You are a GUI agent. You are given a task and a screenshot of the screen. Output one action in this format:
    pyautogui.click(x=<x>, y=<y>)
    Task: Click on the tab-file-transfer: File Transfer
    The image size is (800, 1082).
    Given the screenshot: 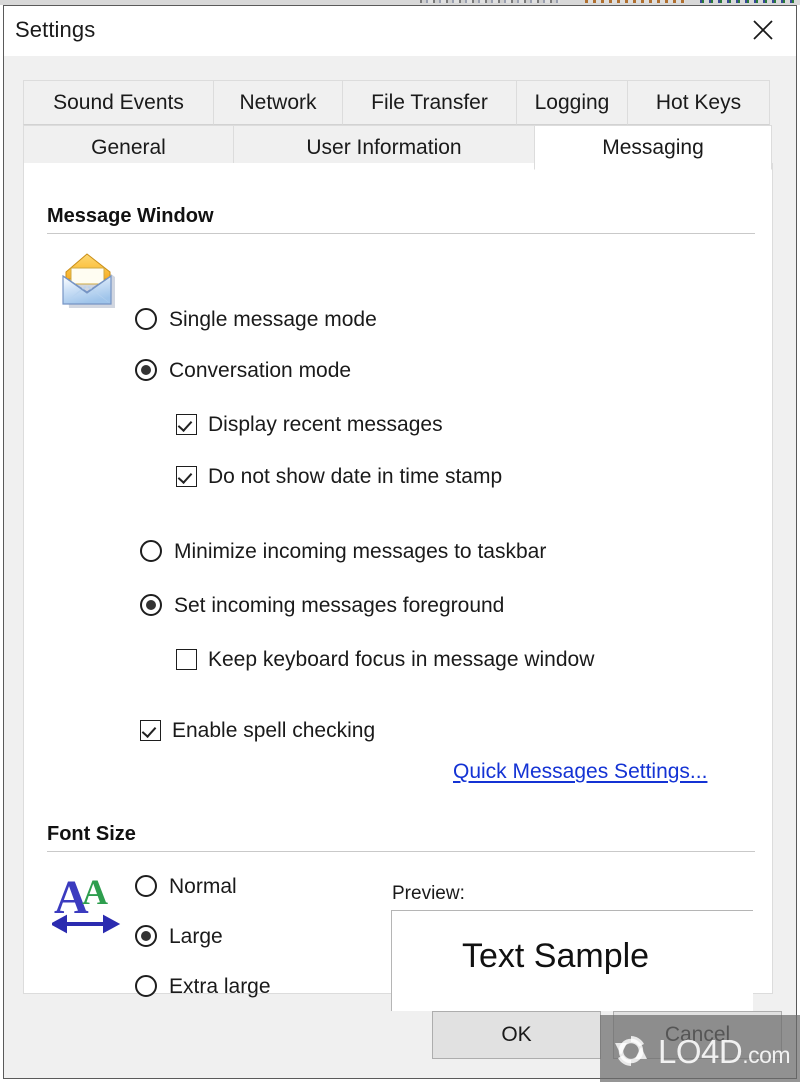 What is the action you would take?
    pyautogui.click(x=429, y=102)
    